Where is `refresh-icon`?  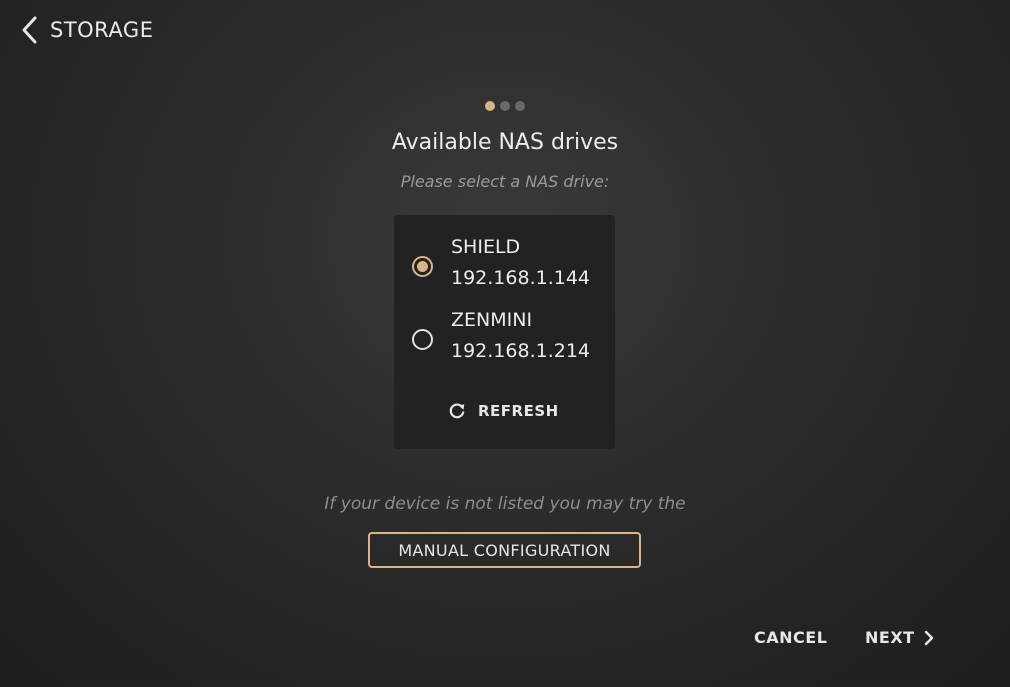
refresh-icon is located at coordinates (457, 411).